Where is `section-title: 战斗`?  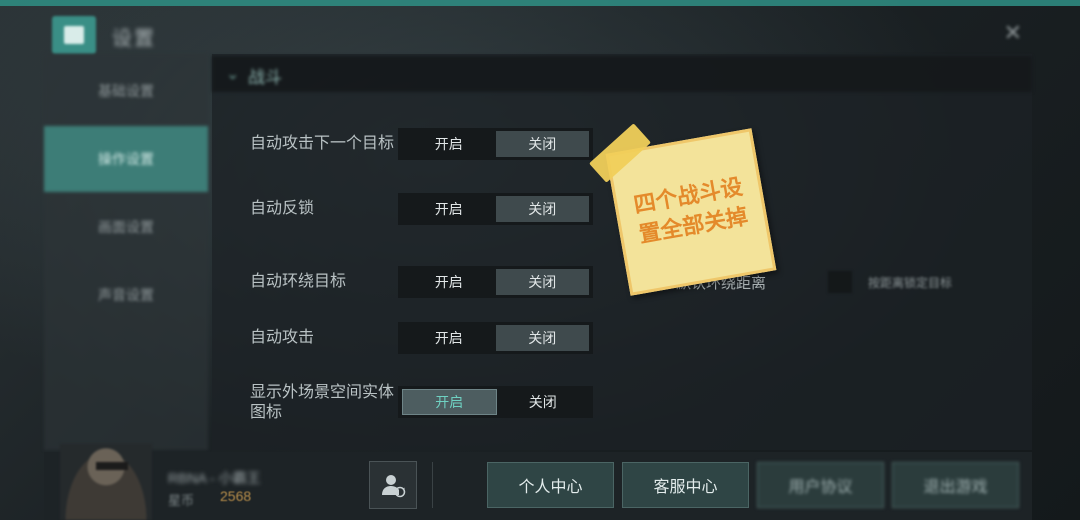
section-title: 战斗 is located at coordinates (265, 77).